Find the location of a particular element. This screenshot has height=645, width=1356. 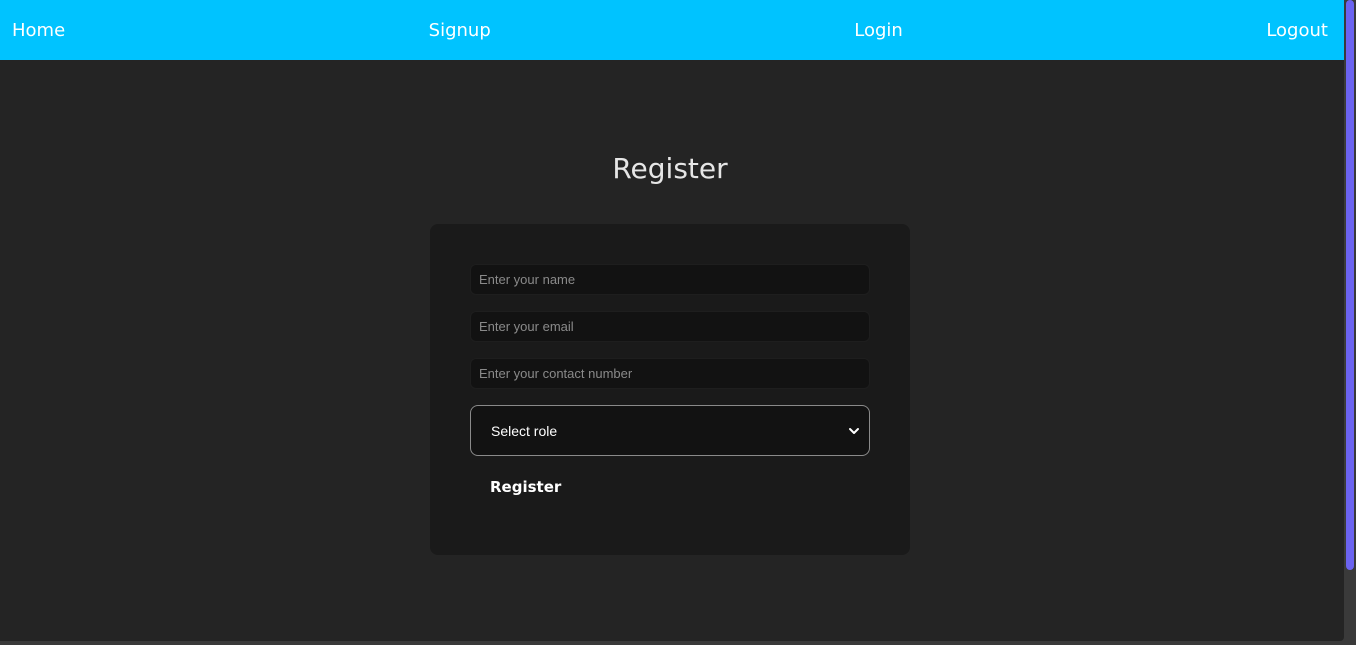

role-select-value: Select role is located at coordinates (524, 430).